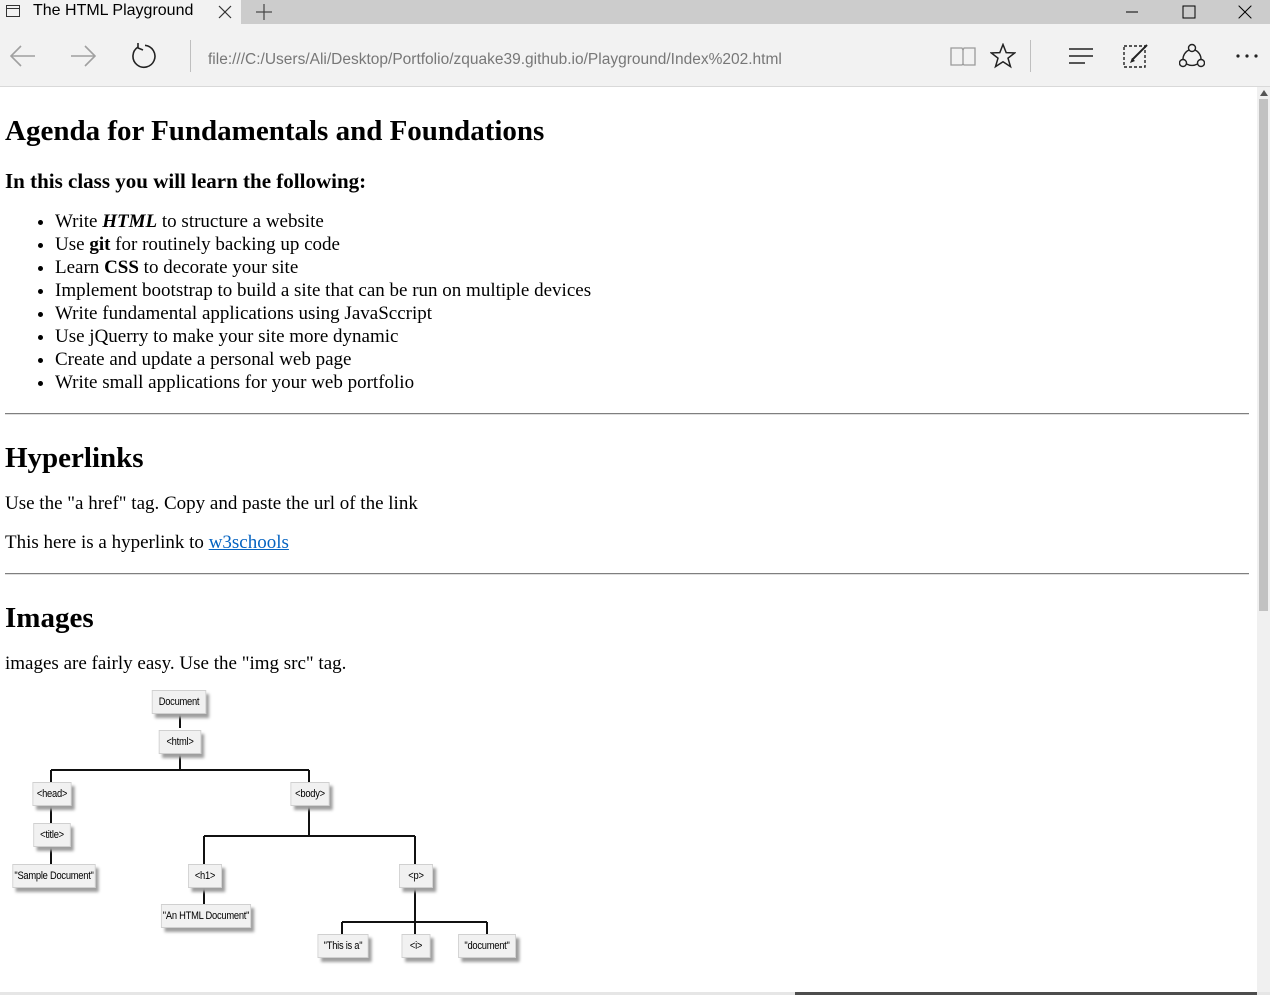  I want to click on tree-node-h1: <h1>, so click(205, 876).